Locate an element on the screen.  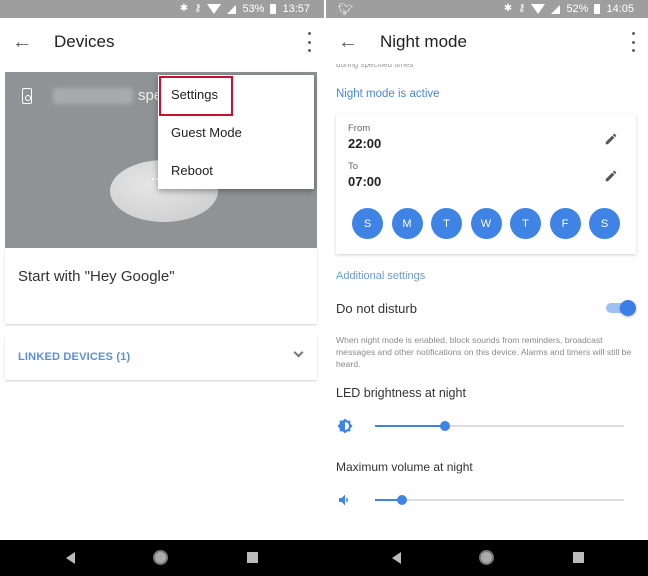
app-bar: ← Devices is located at coordinates (162, 42).